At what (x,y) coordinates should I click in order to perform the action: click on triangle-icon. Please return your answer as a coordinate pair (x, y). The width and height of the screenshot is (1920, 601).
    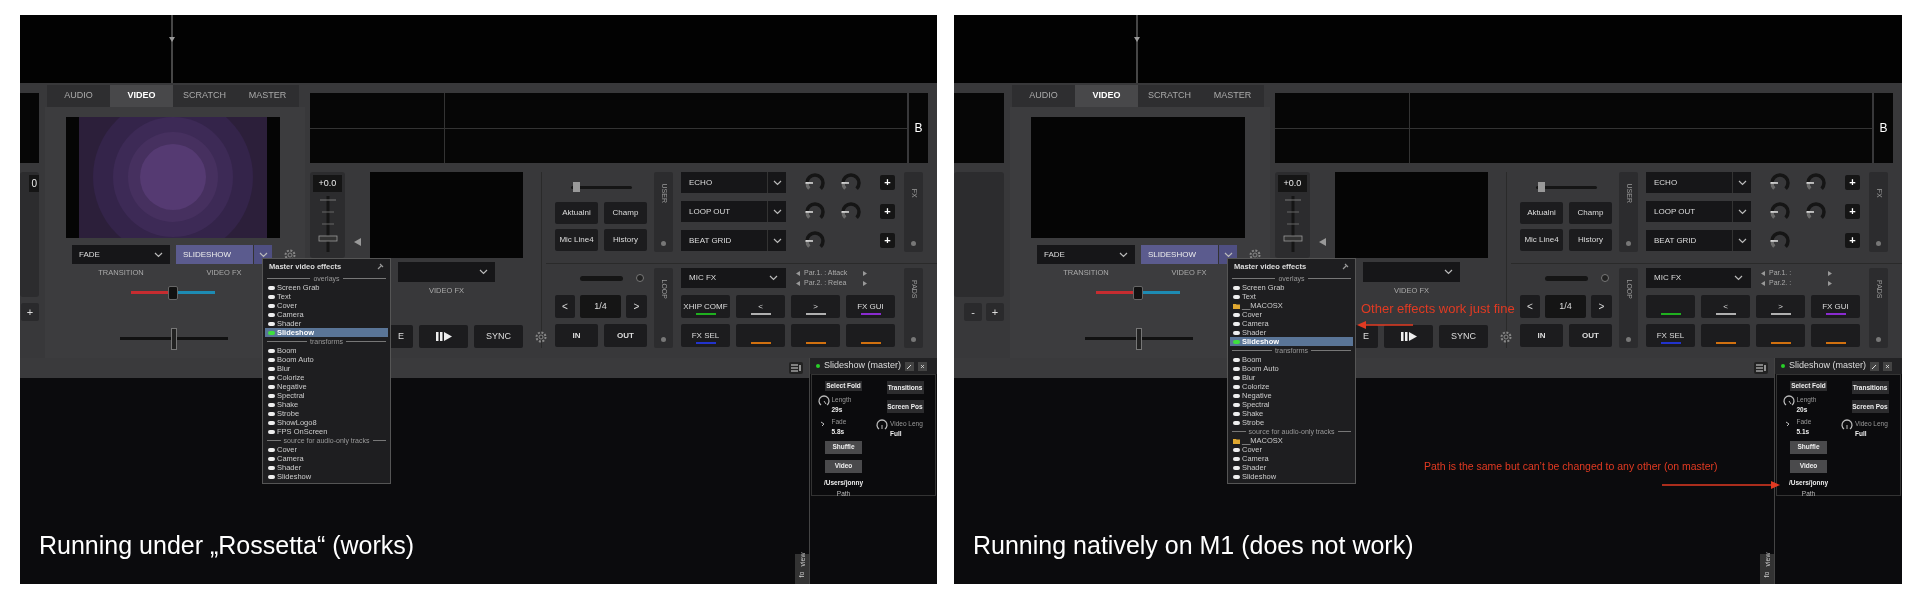
    Looking at the image, I should click on (1322, 242).